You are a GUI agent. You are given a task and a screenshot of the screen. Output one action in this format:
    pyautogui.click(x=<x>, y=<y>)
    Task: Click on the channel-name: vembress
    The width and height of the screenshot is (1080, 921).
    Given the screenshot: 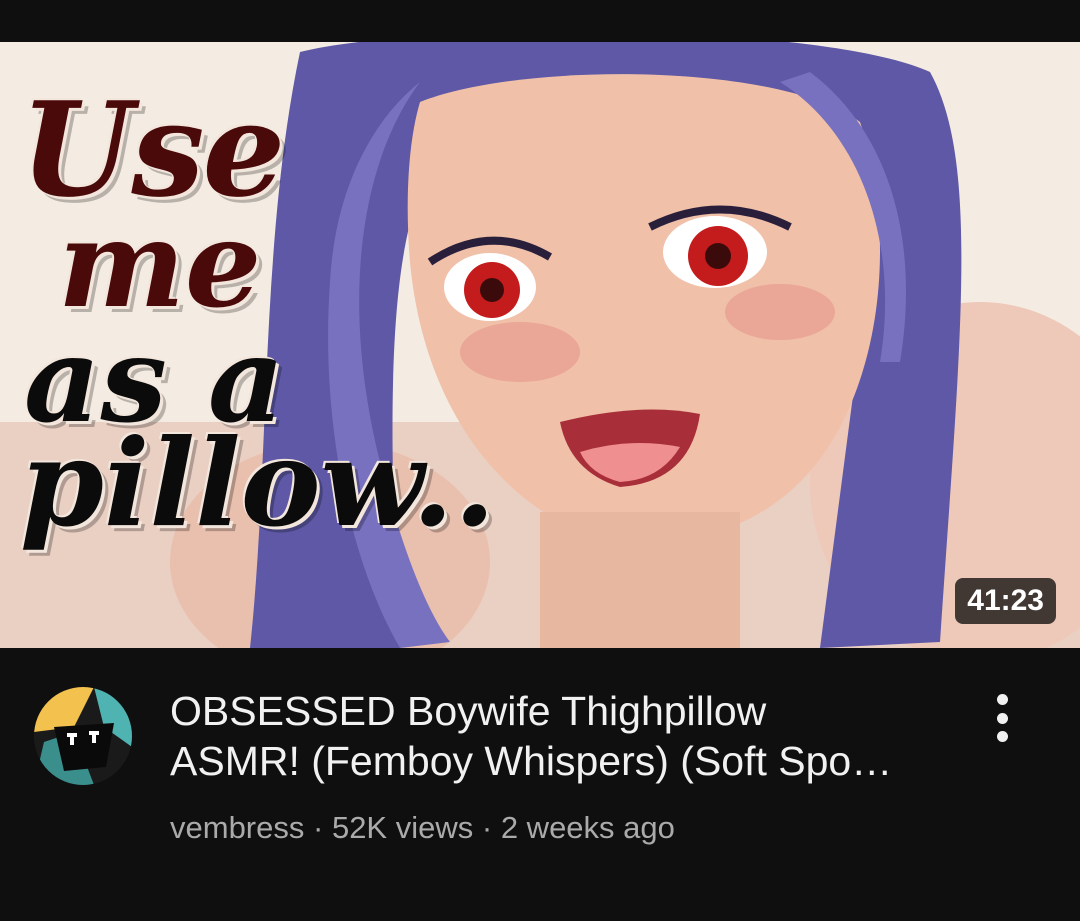 What is the action you would take?
    pyautogui.click(x=237, y=827)
    